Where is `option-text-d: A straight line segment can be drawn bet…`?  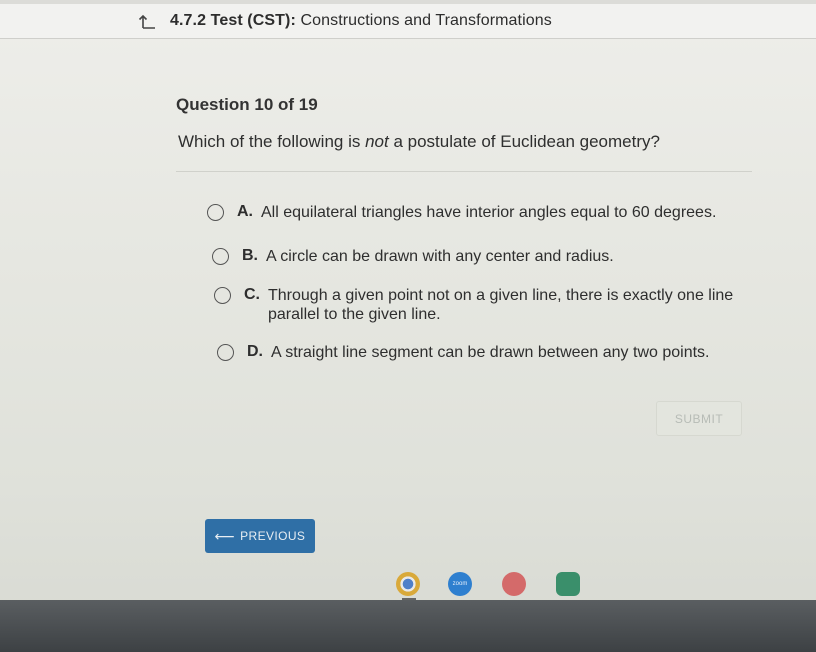 option-text-d: A straight line segment can be drawn bet… is located at coordinates (490, 352).